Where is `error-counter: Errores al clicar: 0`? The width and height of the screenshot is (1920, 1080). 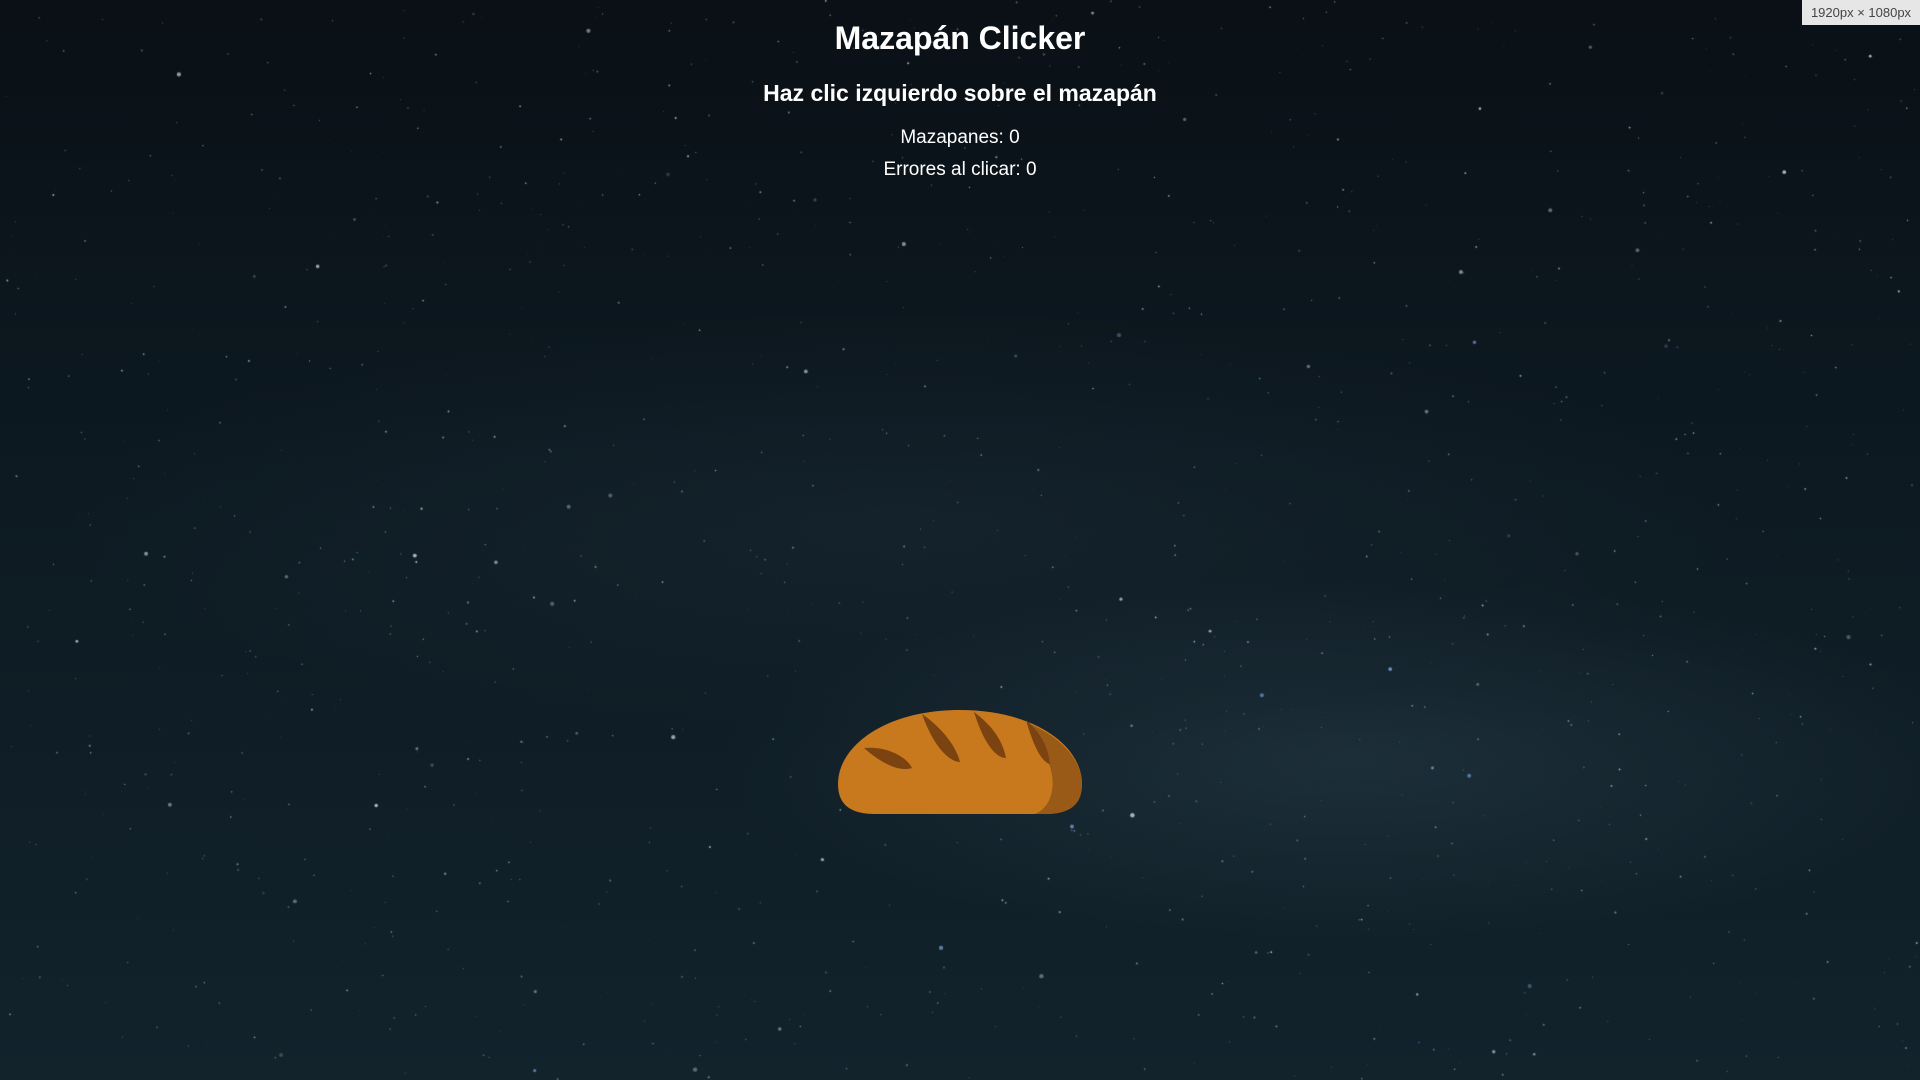
error-counter: Errores al clicar: 0 is located at coordinates (960, 170).